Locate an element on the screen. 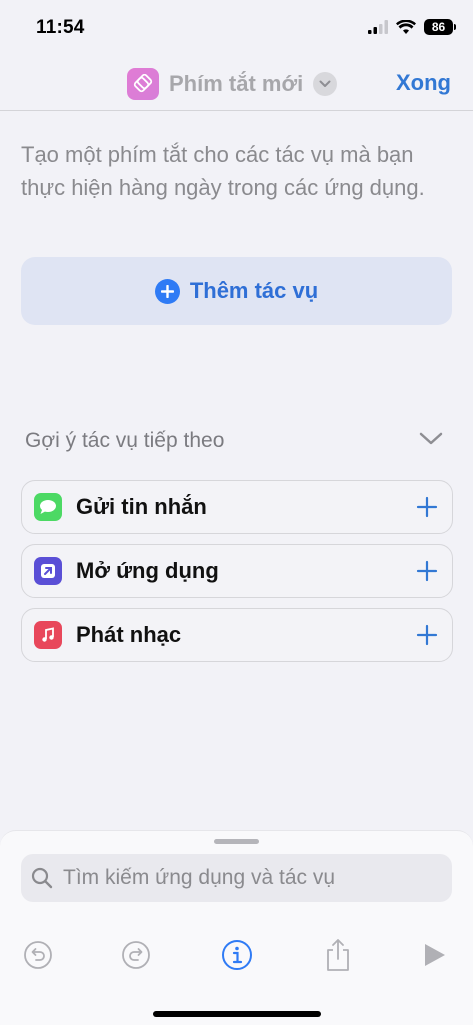 The image size is (473, 1025). messages-icon is located at coordinates (48, 507).